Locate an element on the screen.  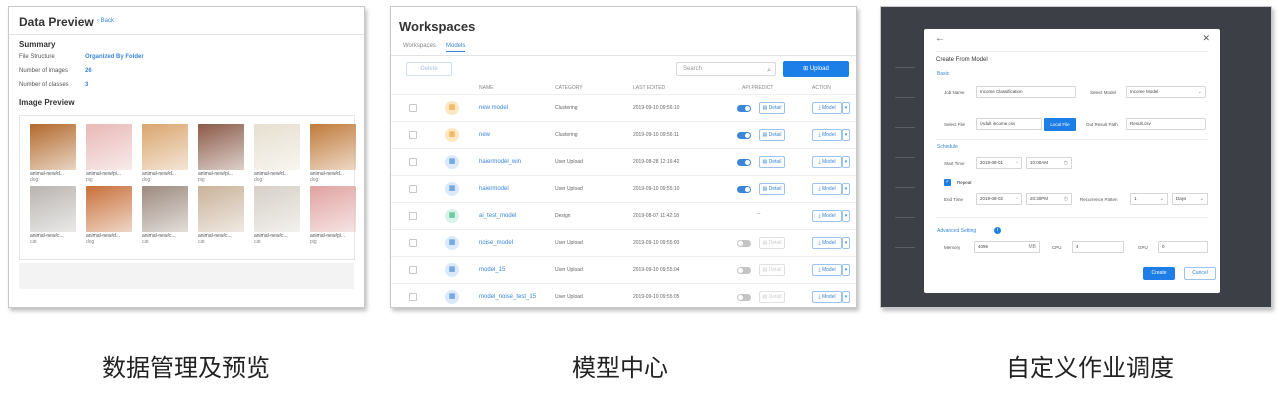
start-clock-input: 10:00AM ◷ is located at coordinates (1049, 163).